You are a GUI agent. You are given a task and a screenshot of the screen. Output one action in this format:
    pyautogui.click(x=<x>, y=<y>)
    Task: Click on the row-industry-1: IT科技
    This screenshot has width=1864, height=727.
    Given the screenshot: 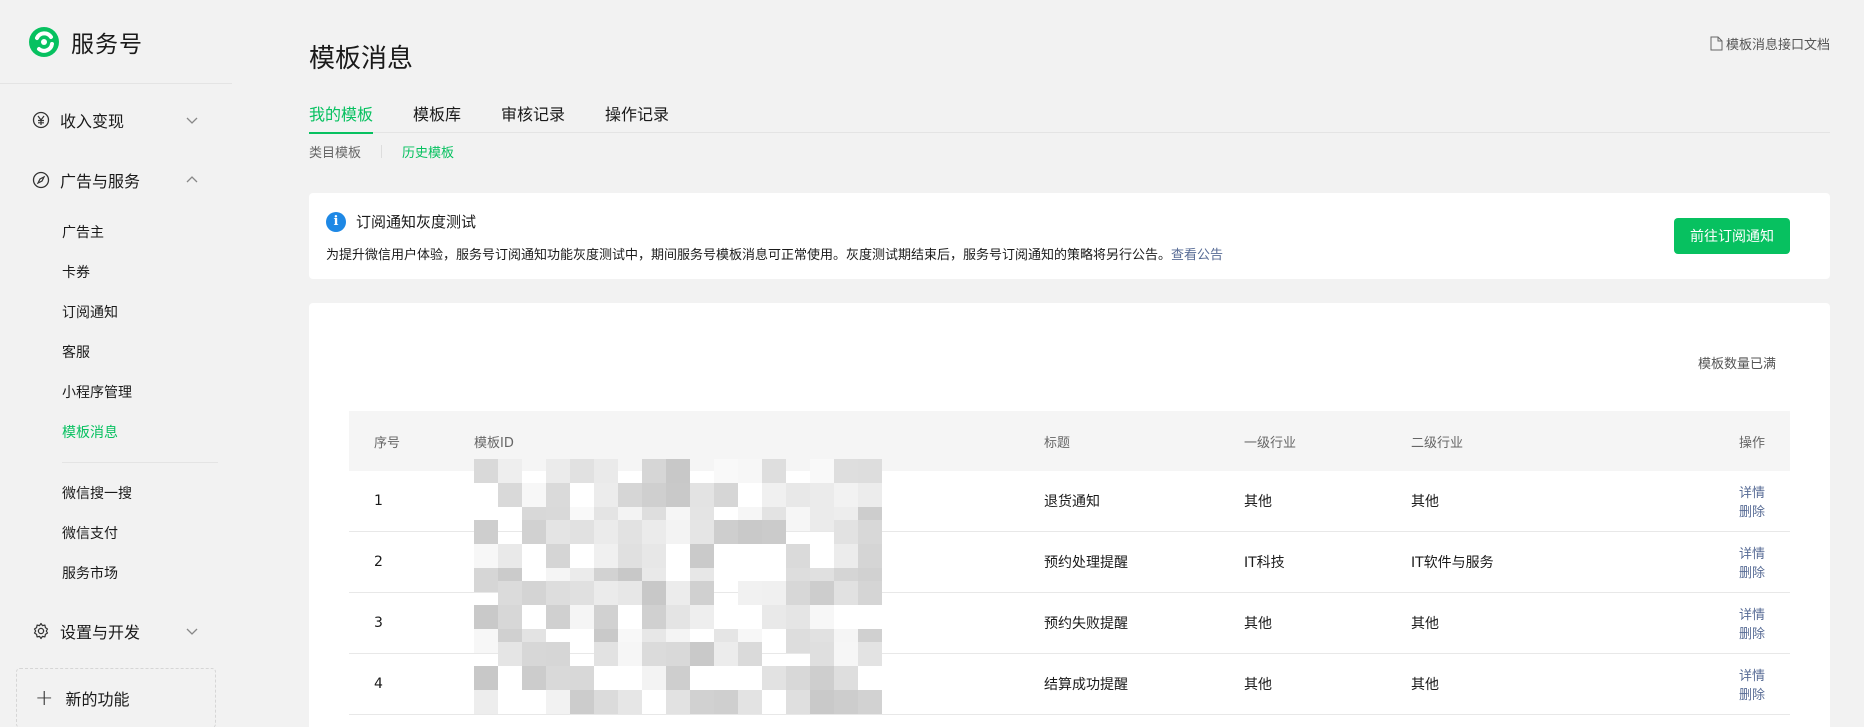 What is the action you would take?
    pyautogui.click(x=1264, y=563)
    